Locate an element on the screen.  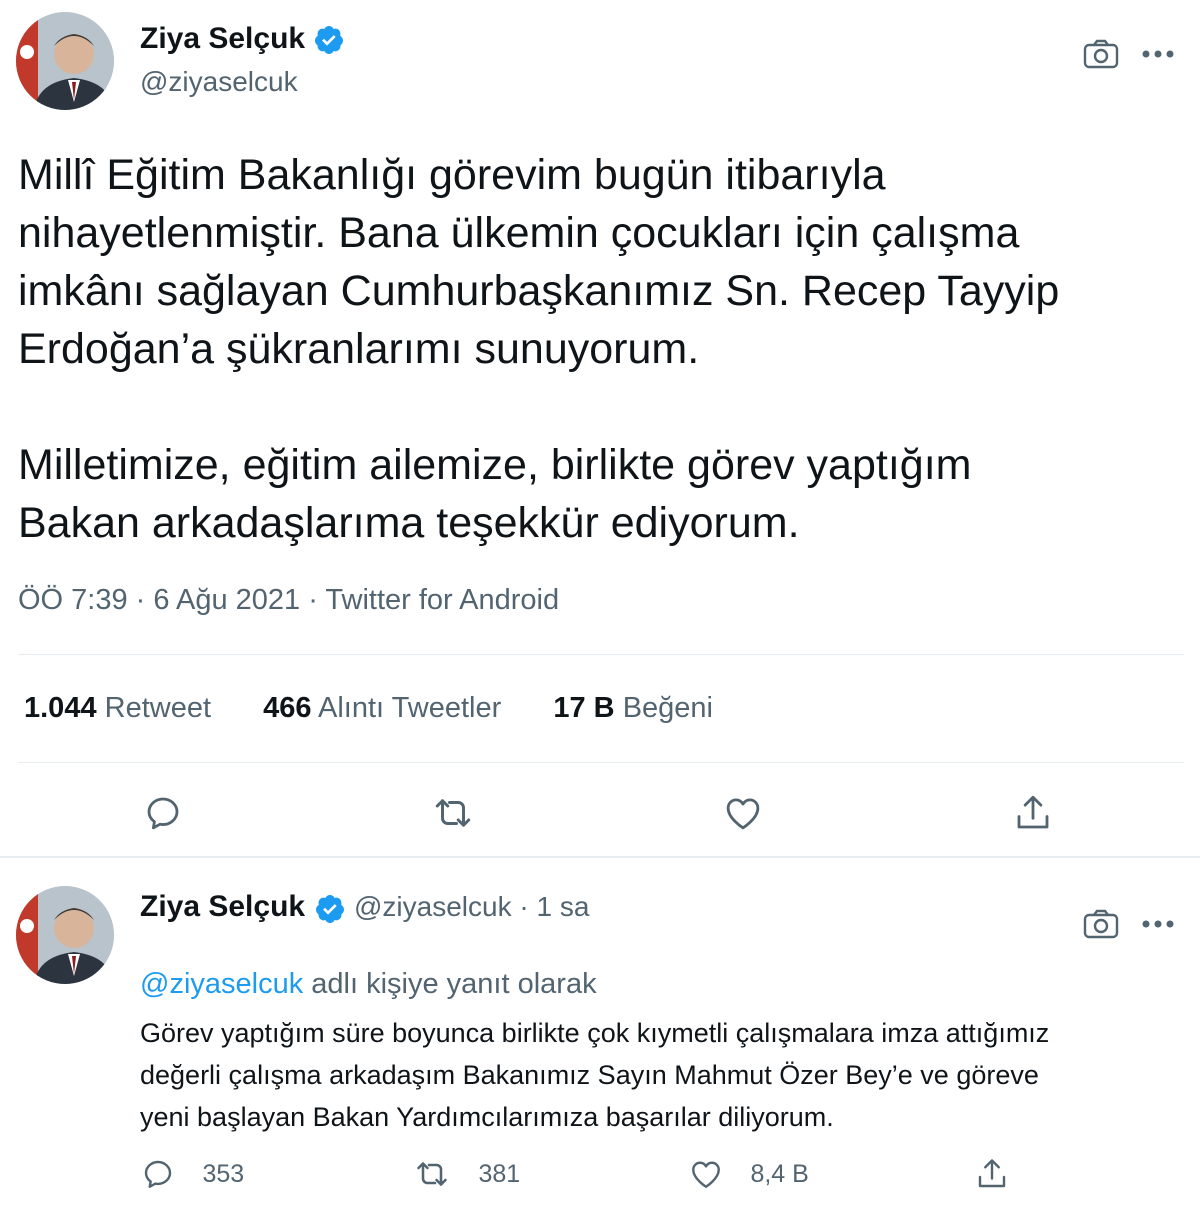
tweet-line: Erdoğan’a şükranlarımı sunuyorum. is located at coordinates (359, 349).